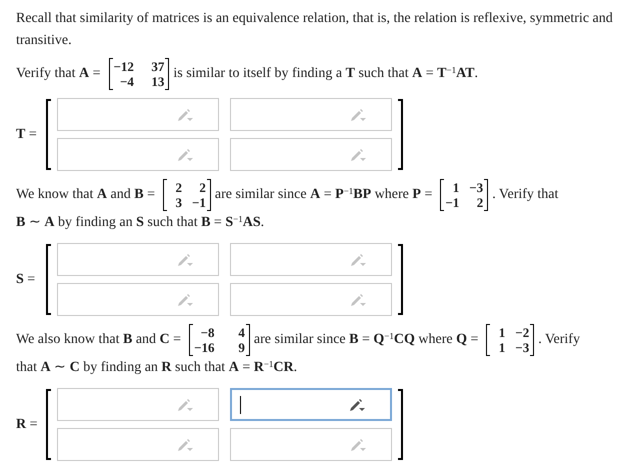  I want to click on matrix: −12 37 −4 13, so click(139, 74).